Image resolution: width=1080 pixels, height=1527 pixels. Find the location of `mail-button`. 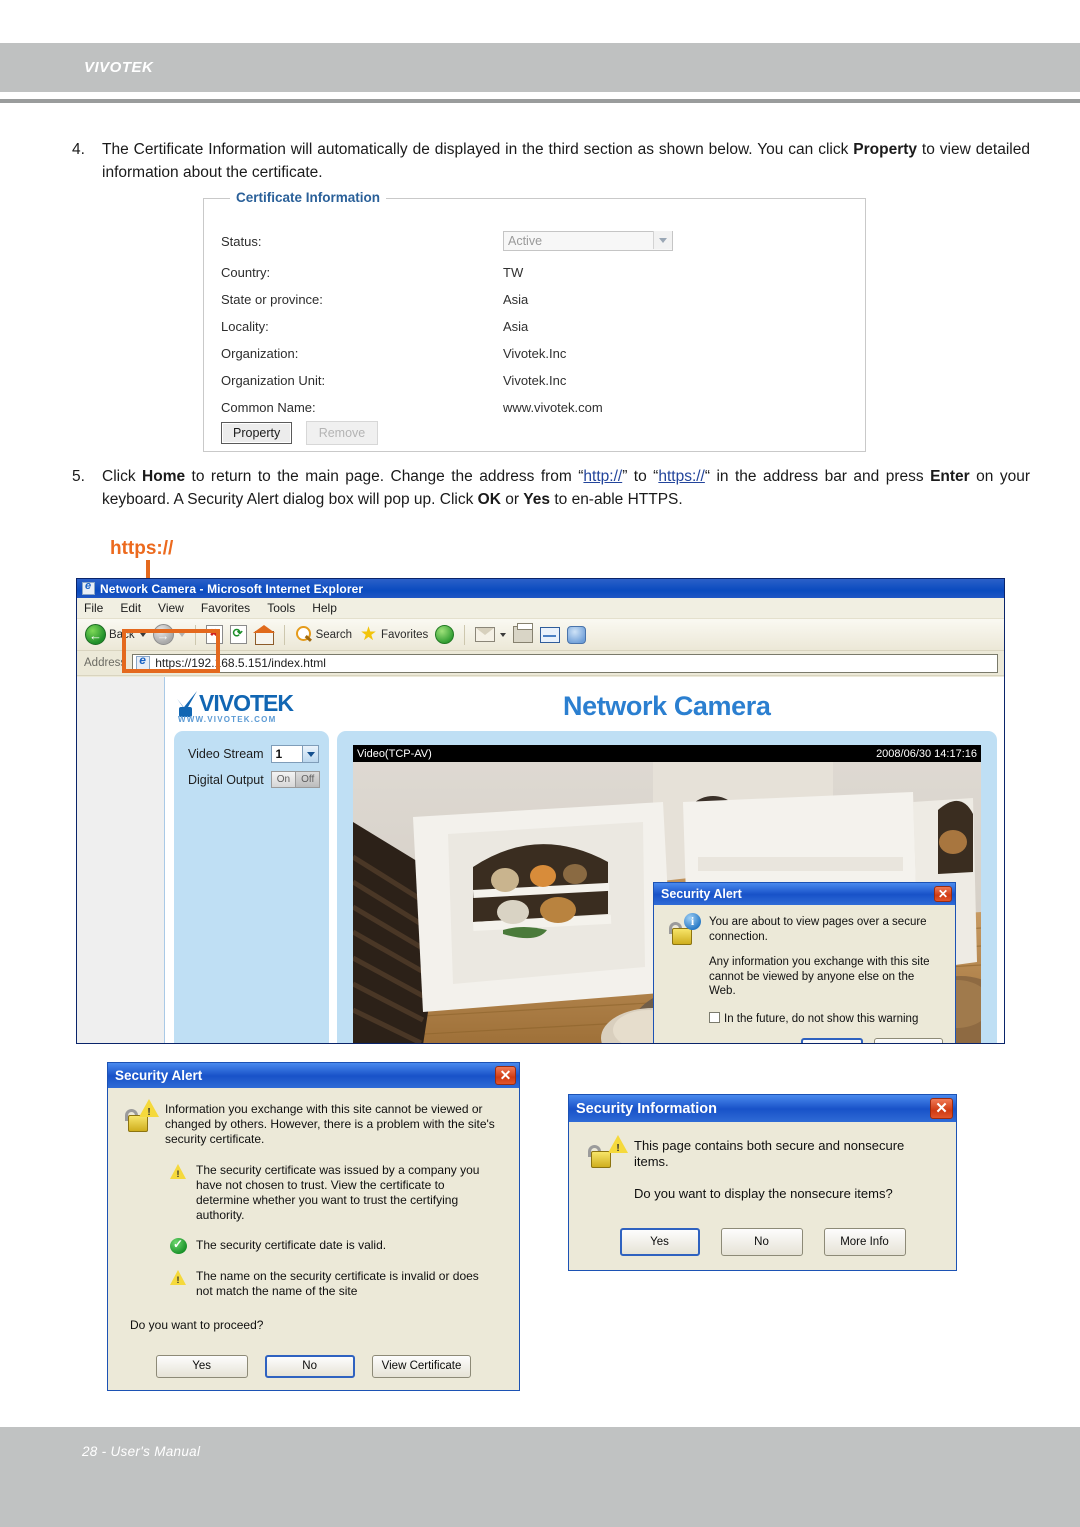

mail-button is located at coordinates (490, 634).